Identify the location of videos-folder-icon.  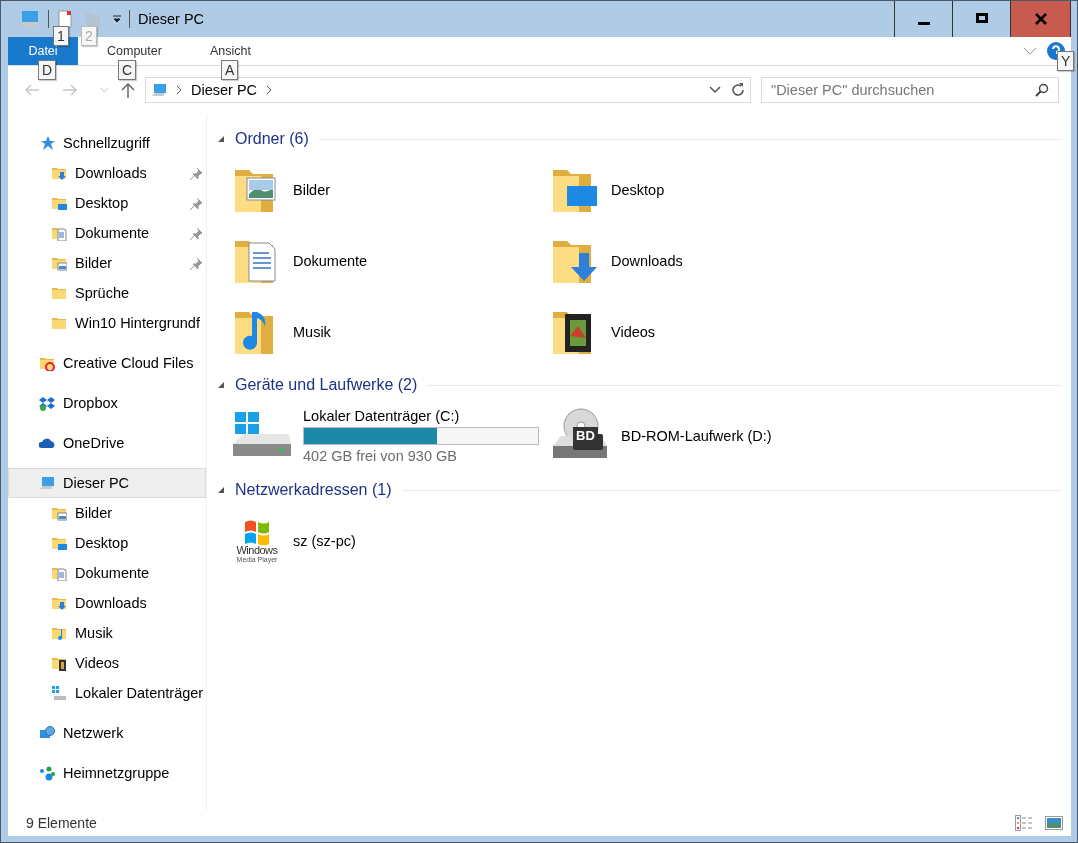
(59, 663).